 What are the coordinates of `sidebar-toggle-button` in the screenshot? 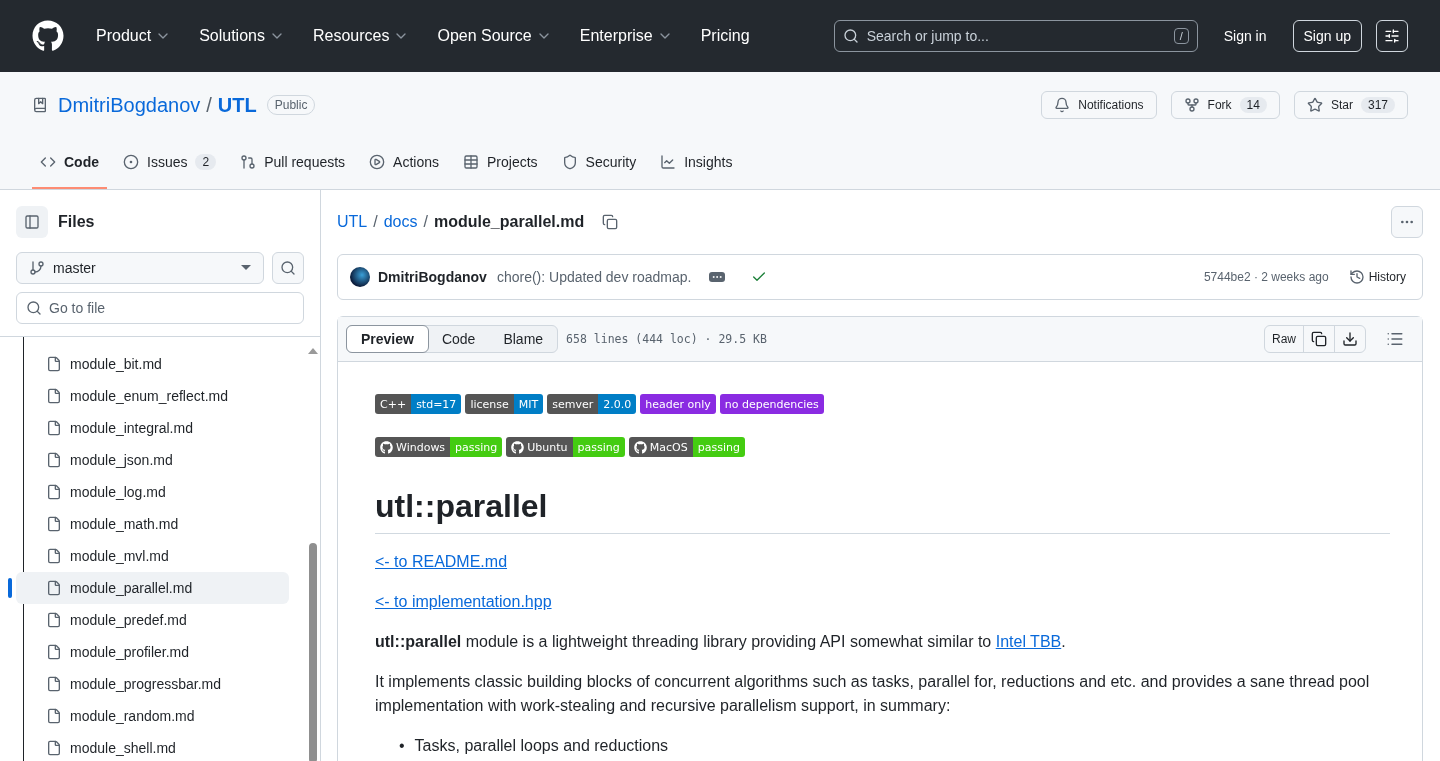 It's located at (32, 222).